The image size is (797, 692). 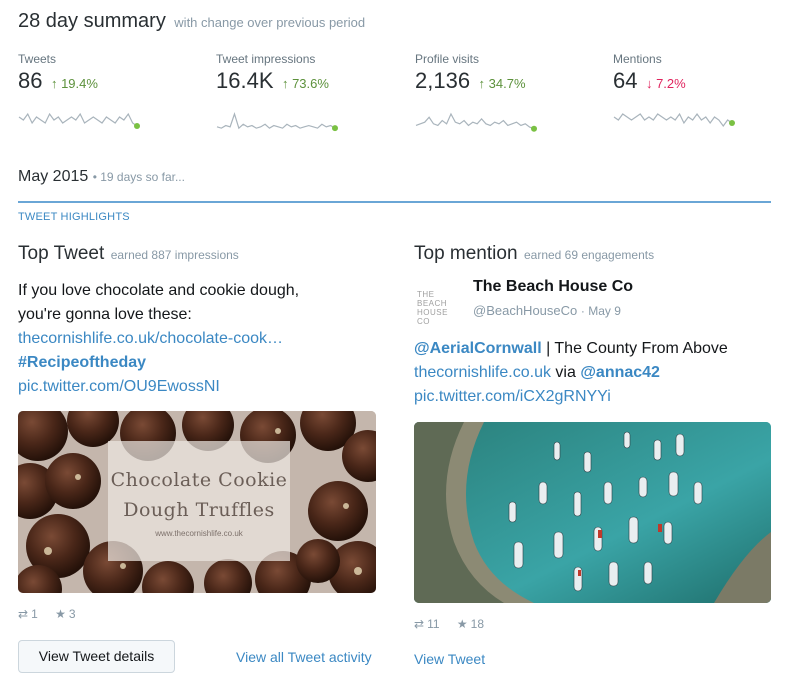 I want to click on avatar-logo-line: THE BEACH, so click(x=432, y=299).